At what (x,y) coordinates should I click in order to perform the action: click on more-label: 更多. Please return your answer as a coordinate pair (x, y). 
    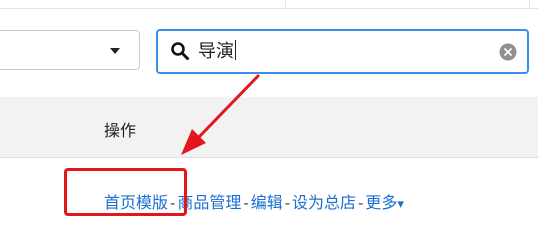
    Looking at the image, I should click on (381, 203).